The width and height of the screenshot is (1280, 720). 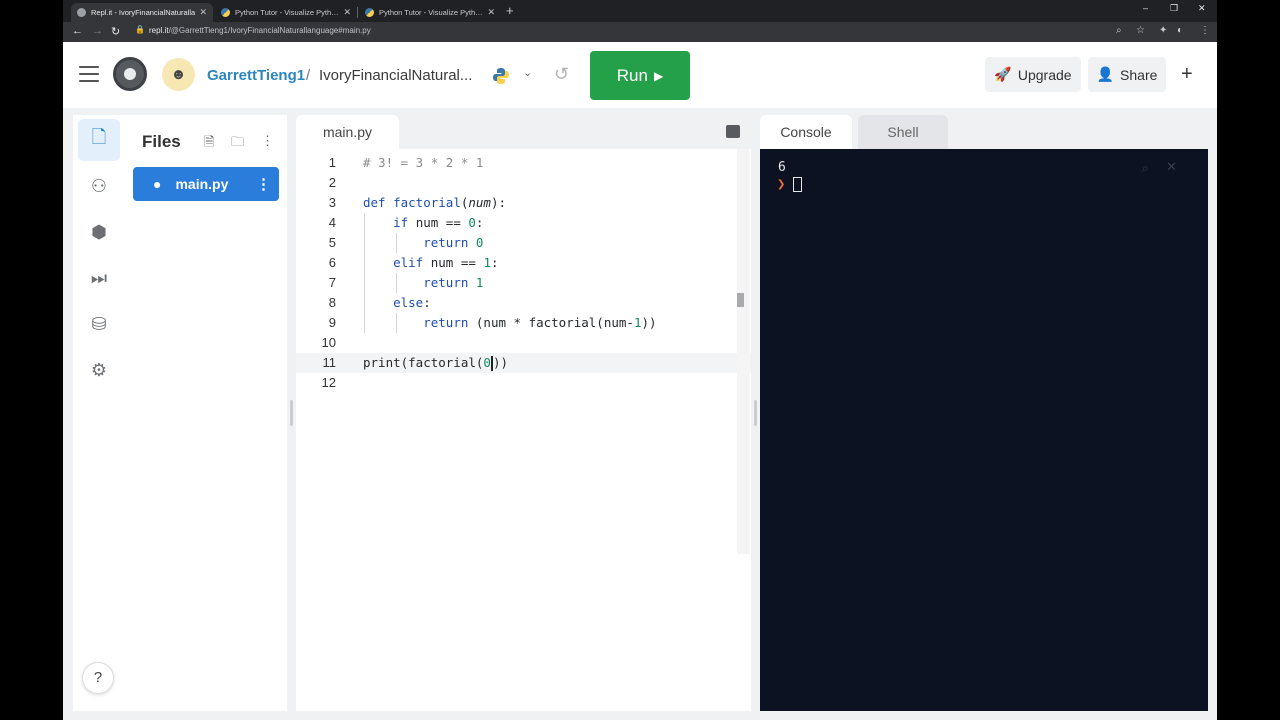 I want to click on debugger-button: ⏭, so click(x=99, y=278).